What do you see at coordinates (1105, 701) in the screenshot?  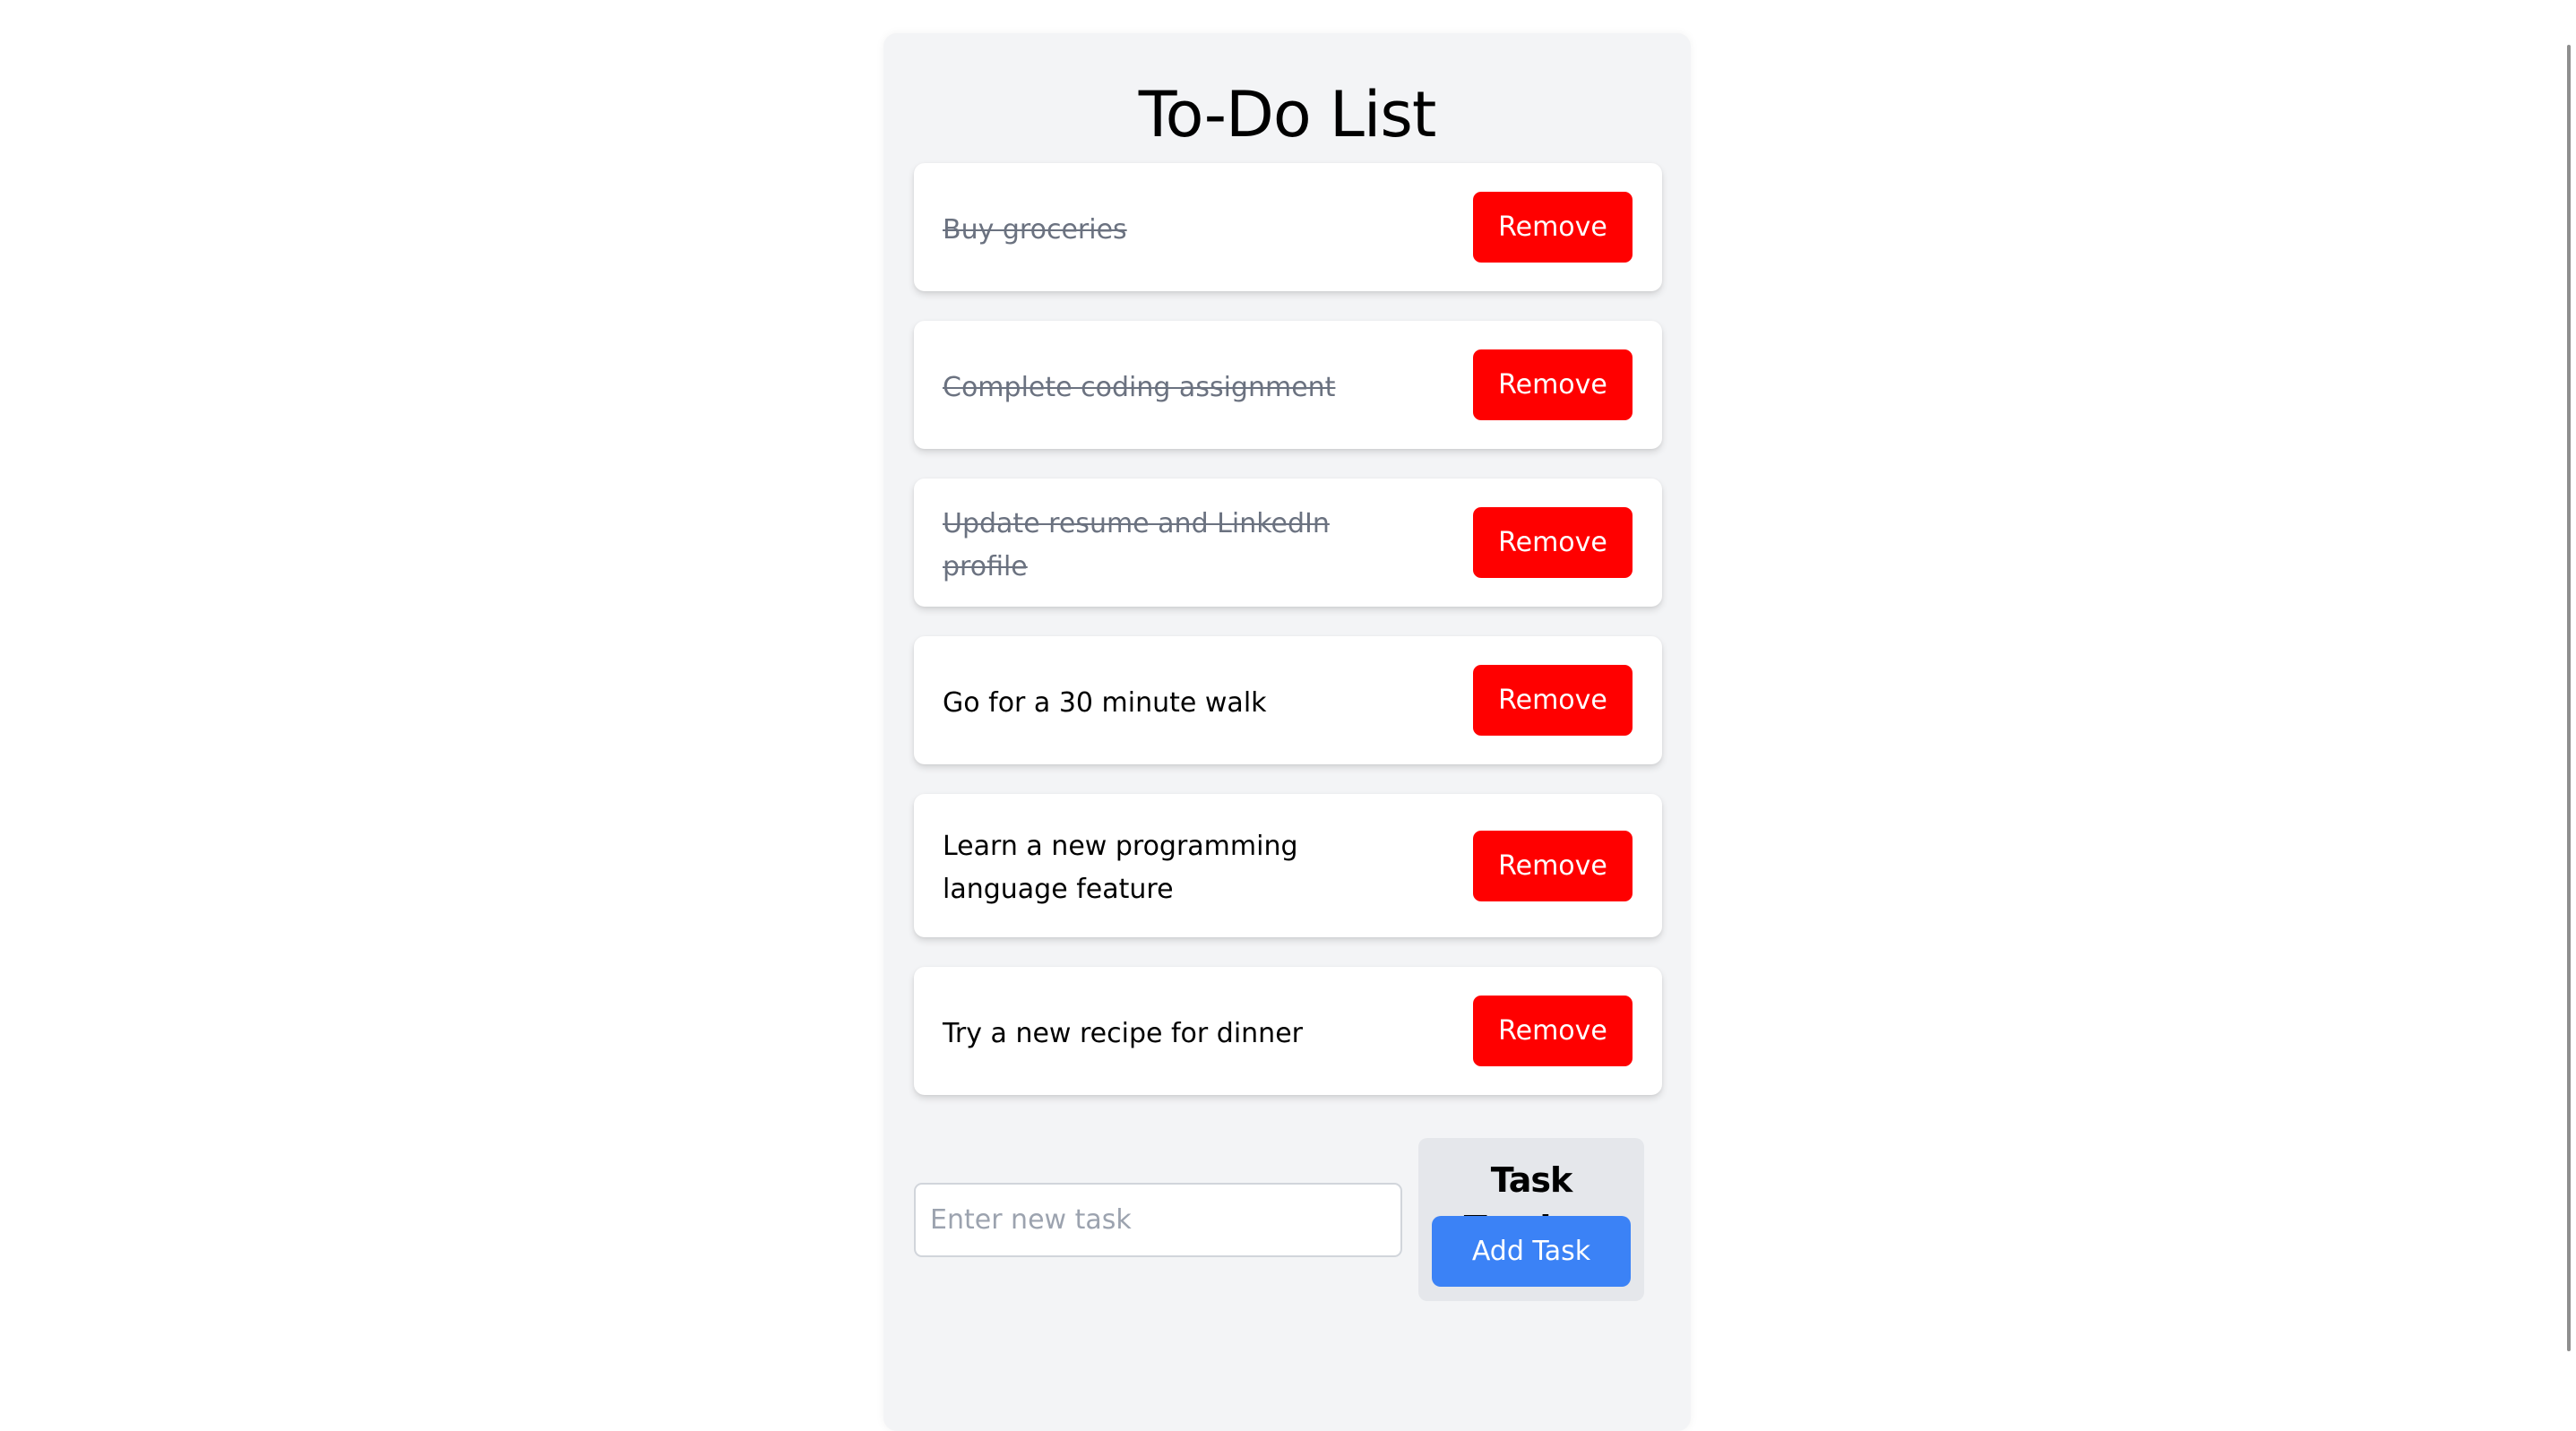 I see `task-text: Go for a 30 minute walk` at bounding box center [1105, 701].